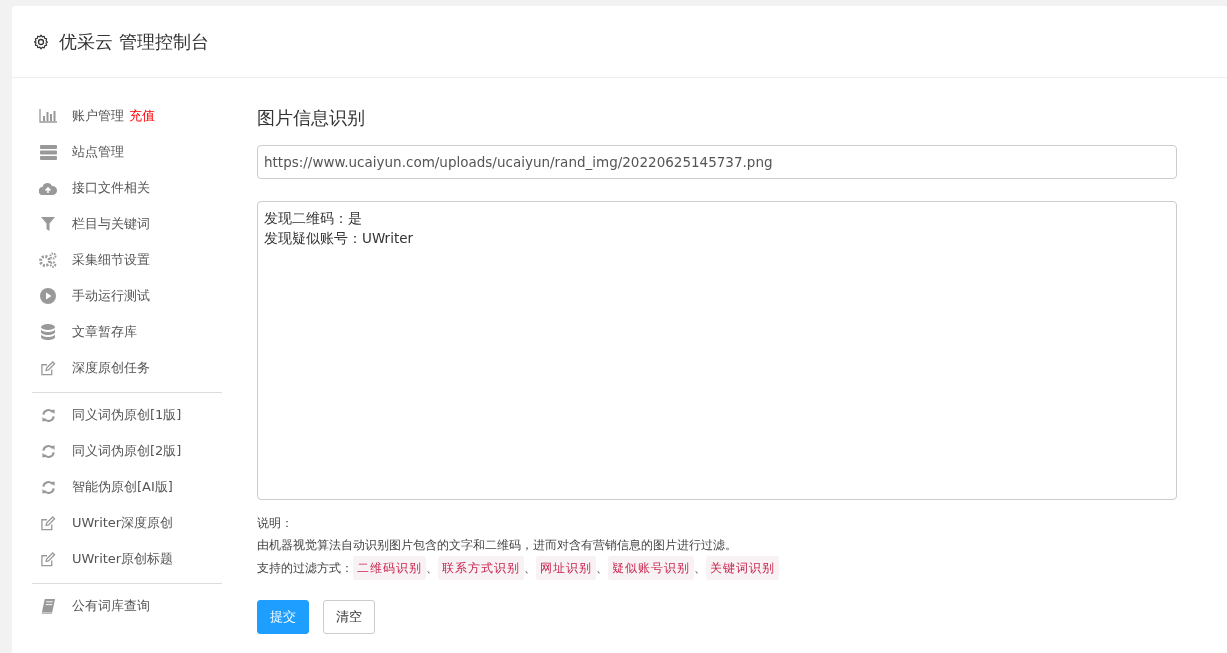 The height and width of the screenshot is (653, 1227). Describe the element at coordinates (311, 118) in the screenshot. I see `section-heading: 图片信息识别` at that location.